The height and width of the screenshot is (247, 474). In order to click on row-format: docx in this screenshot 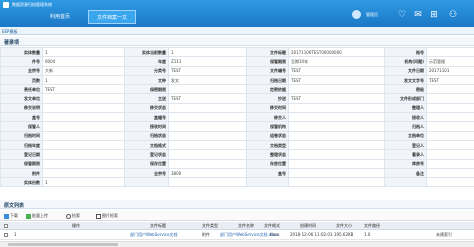, I will do `click(275, 234)`.